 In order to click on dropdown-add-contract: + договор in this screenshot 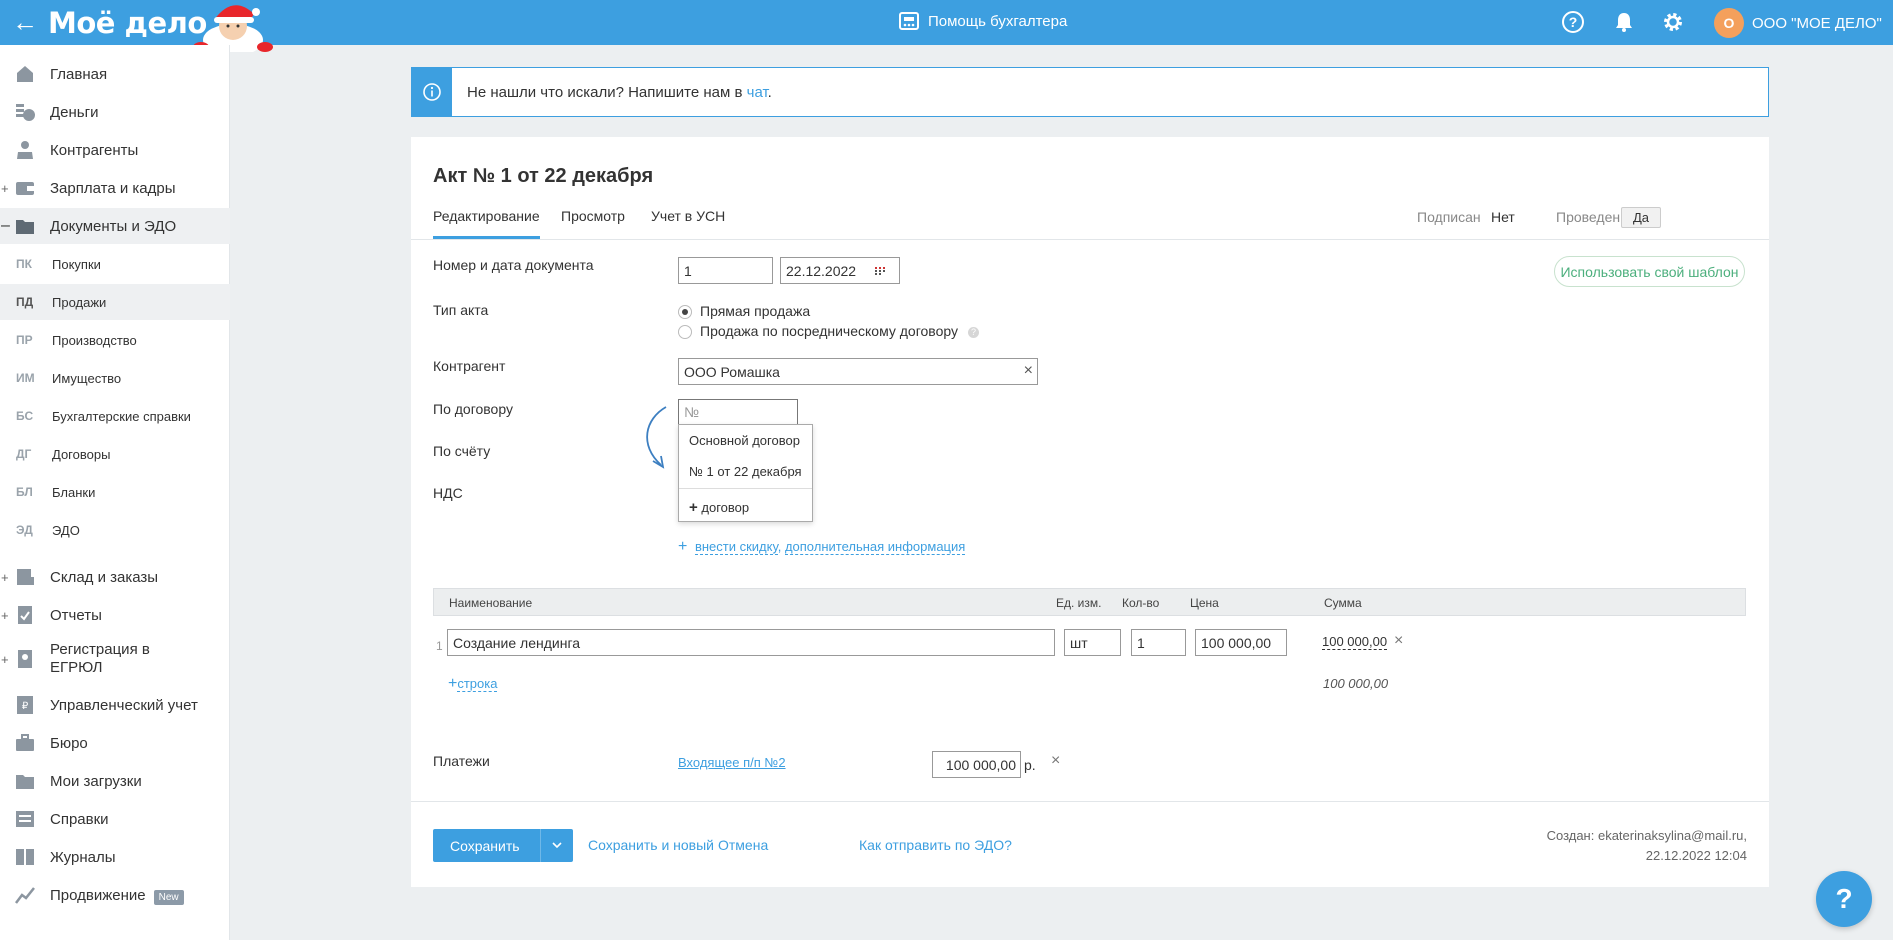, I will do `click(719, 507)`.